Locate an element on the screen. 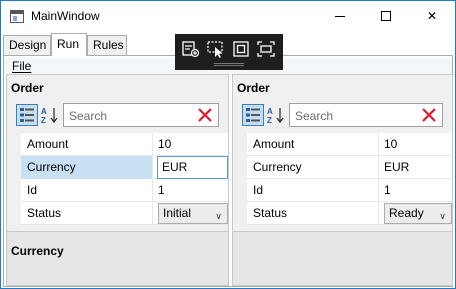 The height and width of the screenshot is (289, 456). property-value: EUR is located at coordinates (394, 167).